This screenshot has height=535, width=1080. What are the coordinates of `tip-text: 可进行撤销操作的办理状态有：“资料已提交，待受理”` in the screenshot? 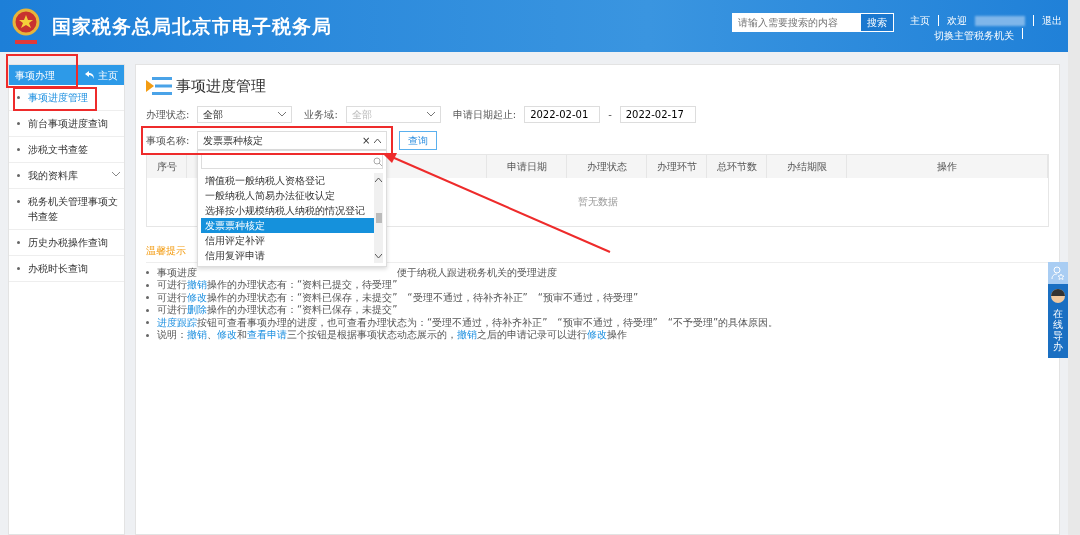 It's located at (277, 285).